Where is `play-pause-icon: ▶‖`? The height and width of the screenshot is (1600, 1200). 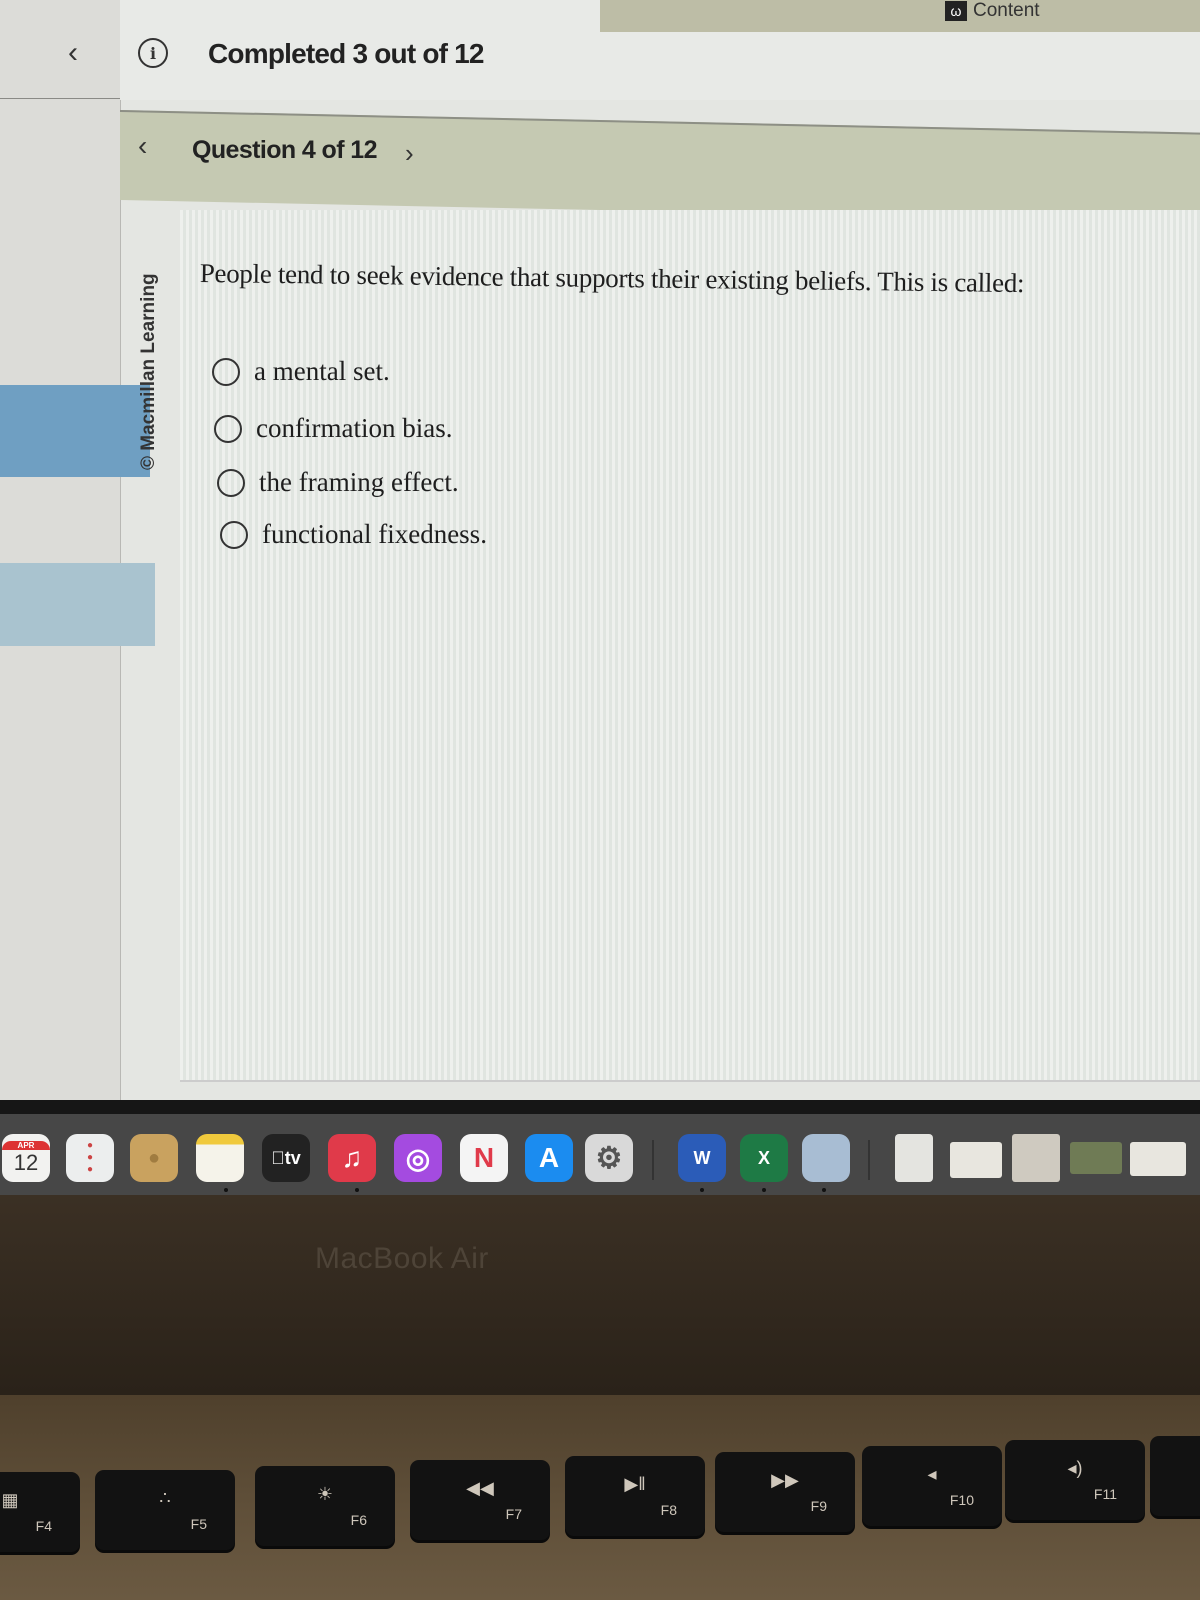
play-pause-icon: ▶‖ is located at coordinates (635, 1484).